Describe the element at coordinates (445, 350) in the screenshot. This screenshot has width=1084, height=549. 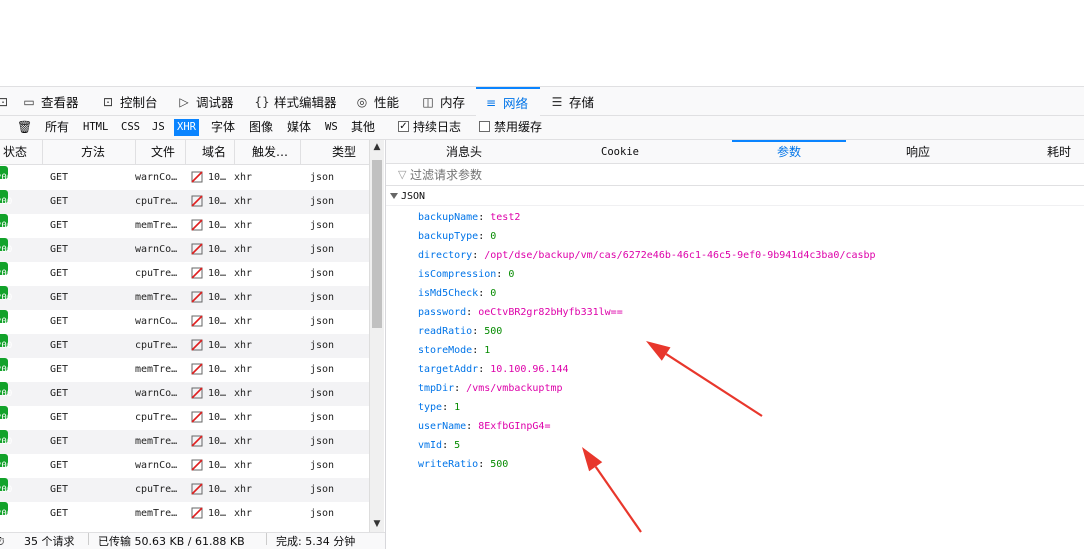
I see `param-key: storeMode` at that location.